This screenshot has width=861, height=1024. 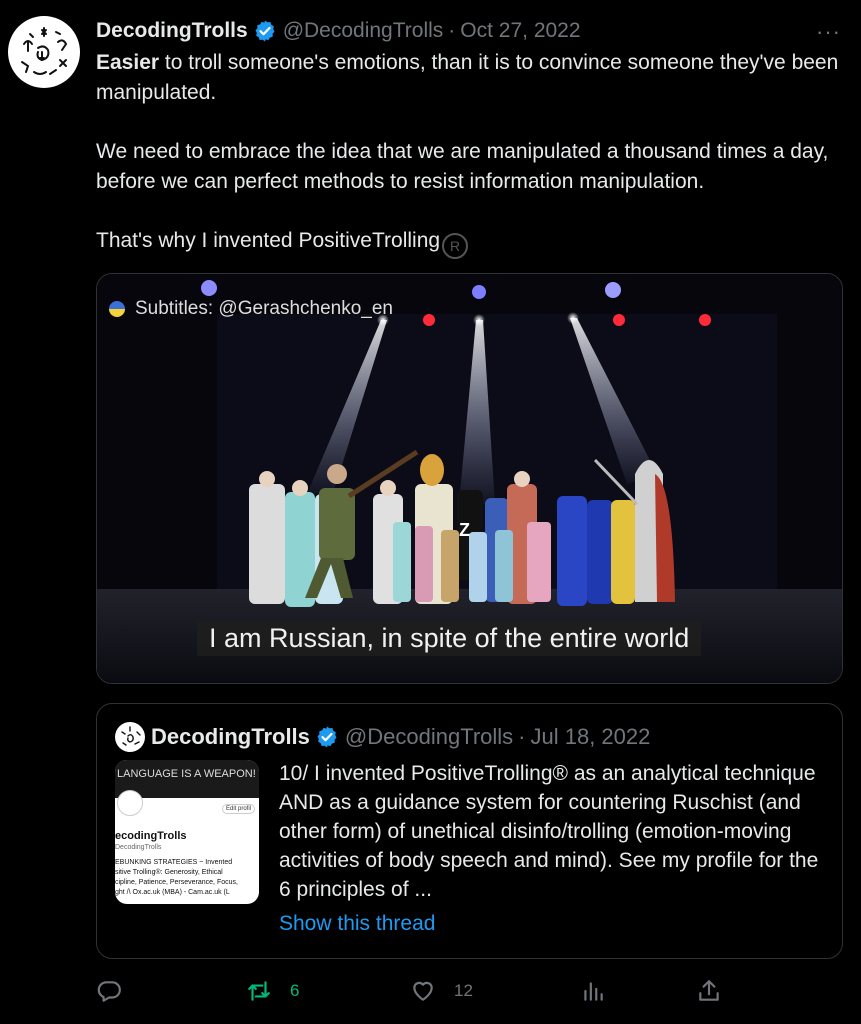 I want to click on tweet-action-bar: 6 12, so click(x=416, y=993).